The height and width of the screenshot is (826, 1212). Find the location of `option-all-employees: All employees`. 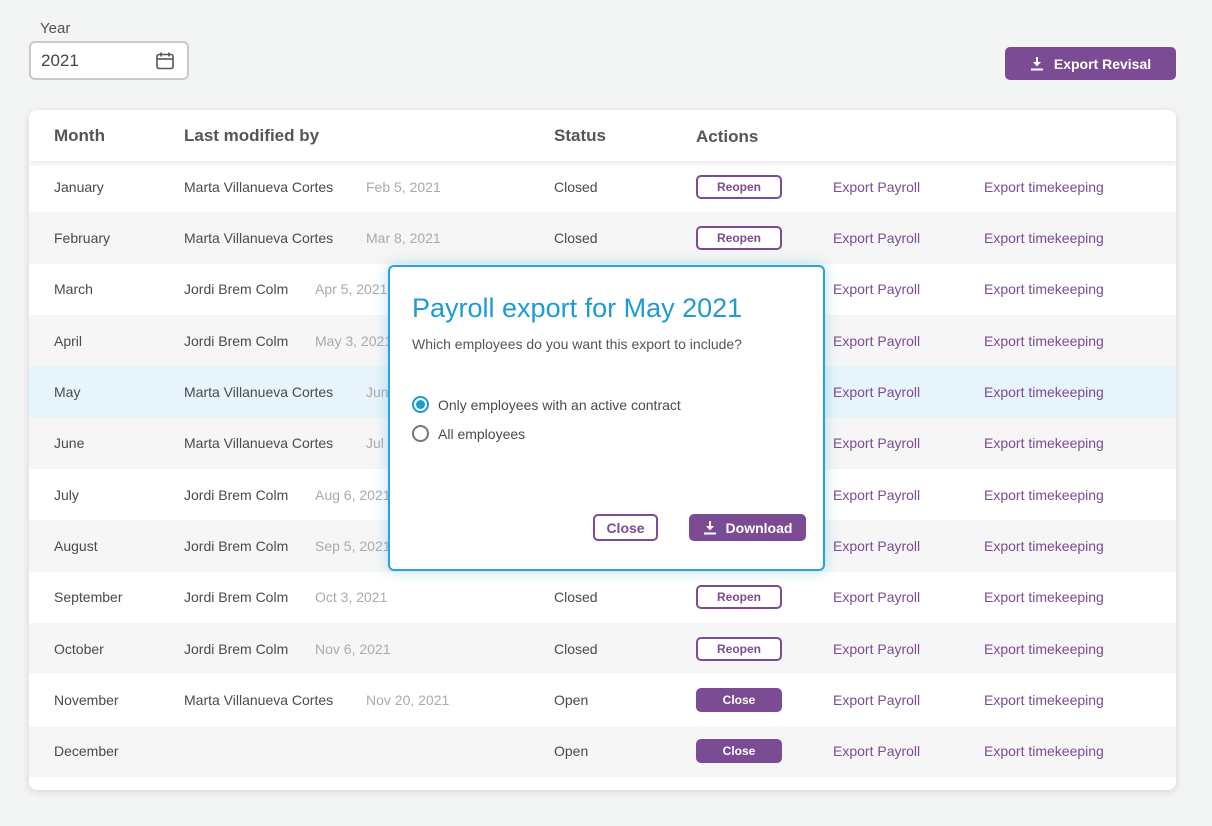

option-all-employees: All employees is located at coordinates (468, 433).